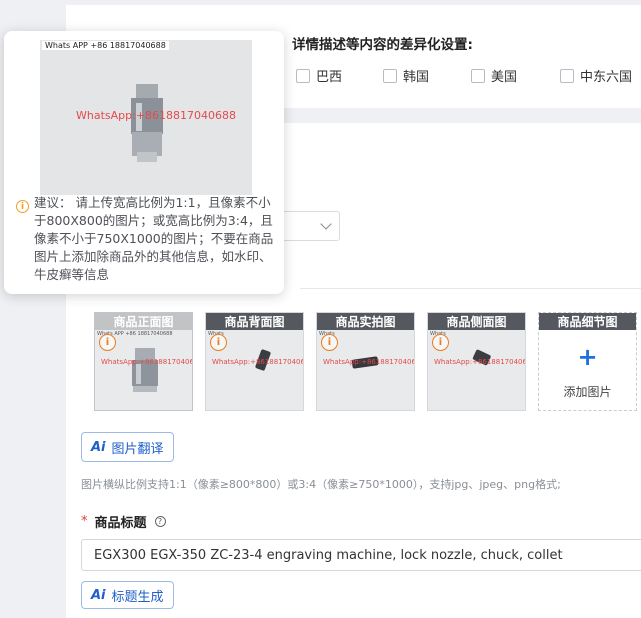  Describe the element at coordinates (254, 321) in the screenshot. I see `image-slot-label: 商品背面图` at that location.